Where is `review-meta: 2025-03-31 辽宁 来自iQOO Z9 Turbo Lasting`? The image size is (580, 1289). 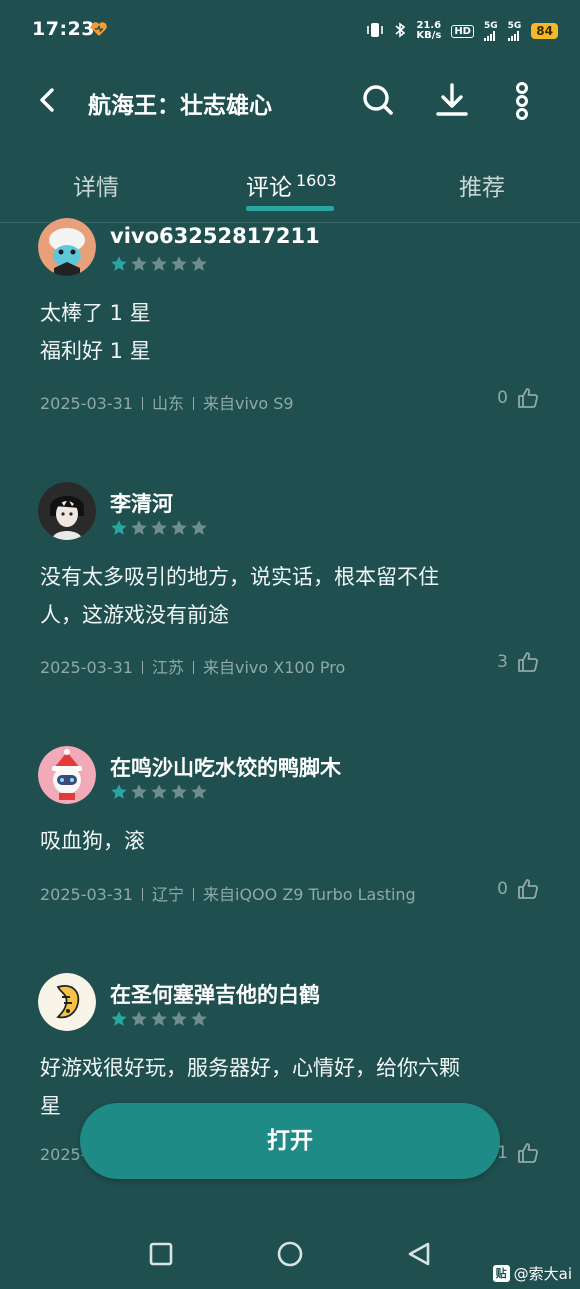 review-meta: 2025-03-31 辽宁 来自iQOO Z9 Turbo Lasting is located at coordinates (228, 893).